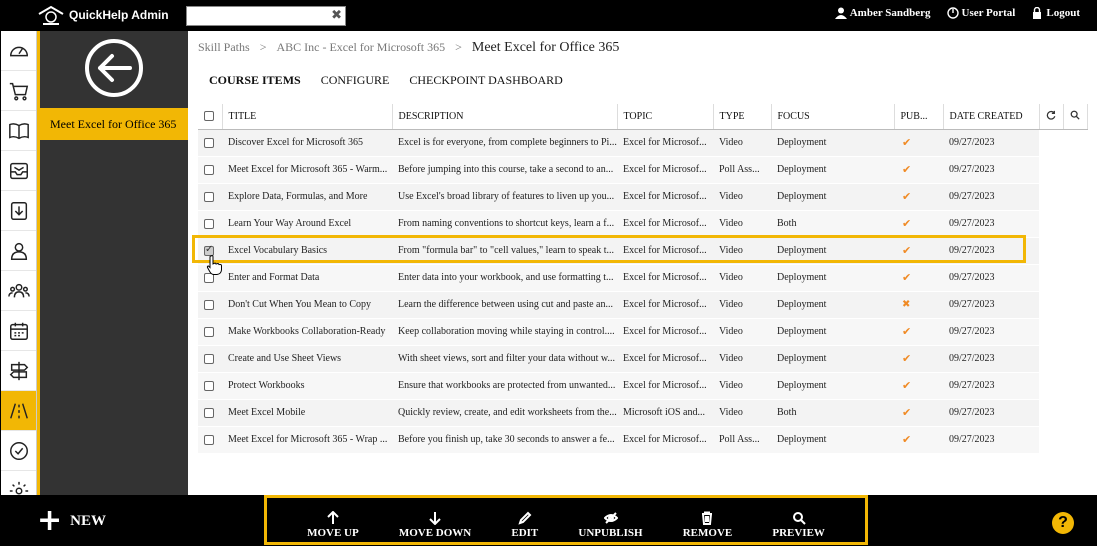 The width and height of the screenshot is (1097, 546). What do you see at coordinates (119, 15) in the screenshot?
I see `app-title: QuickHelp Admin` at bounding box center [119, 15].